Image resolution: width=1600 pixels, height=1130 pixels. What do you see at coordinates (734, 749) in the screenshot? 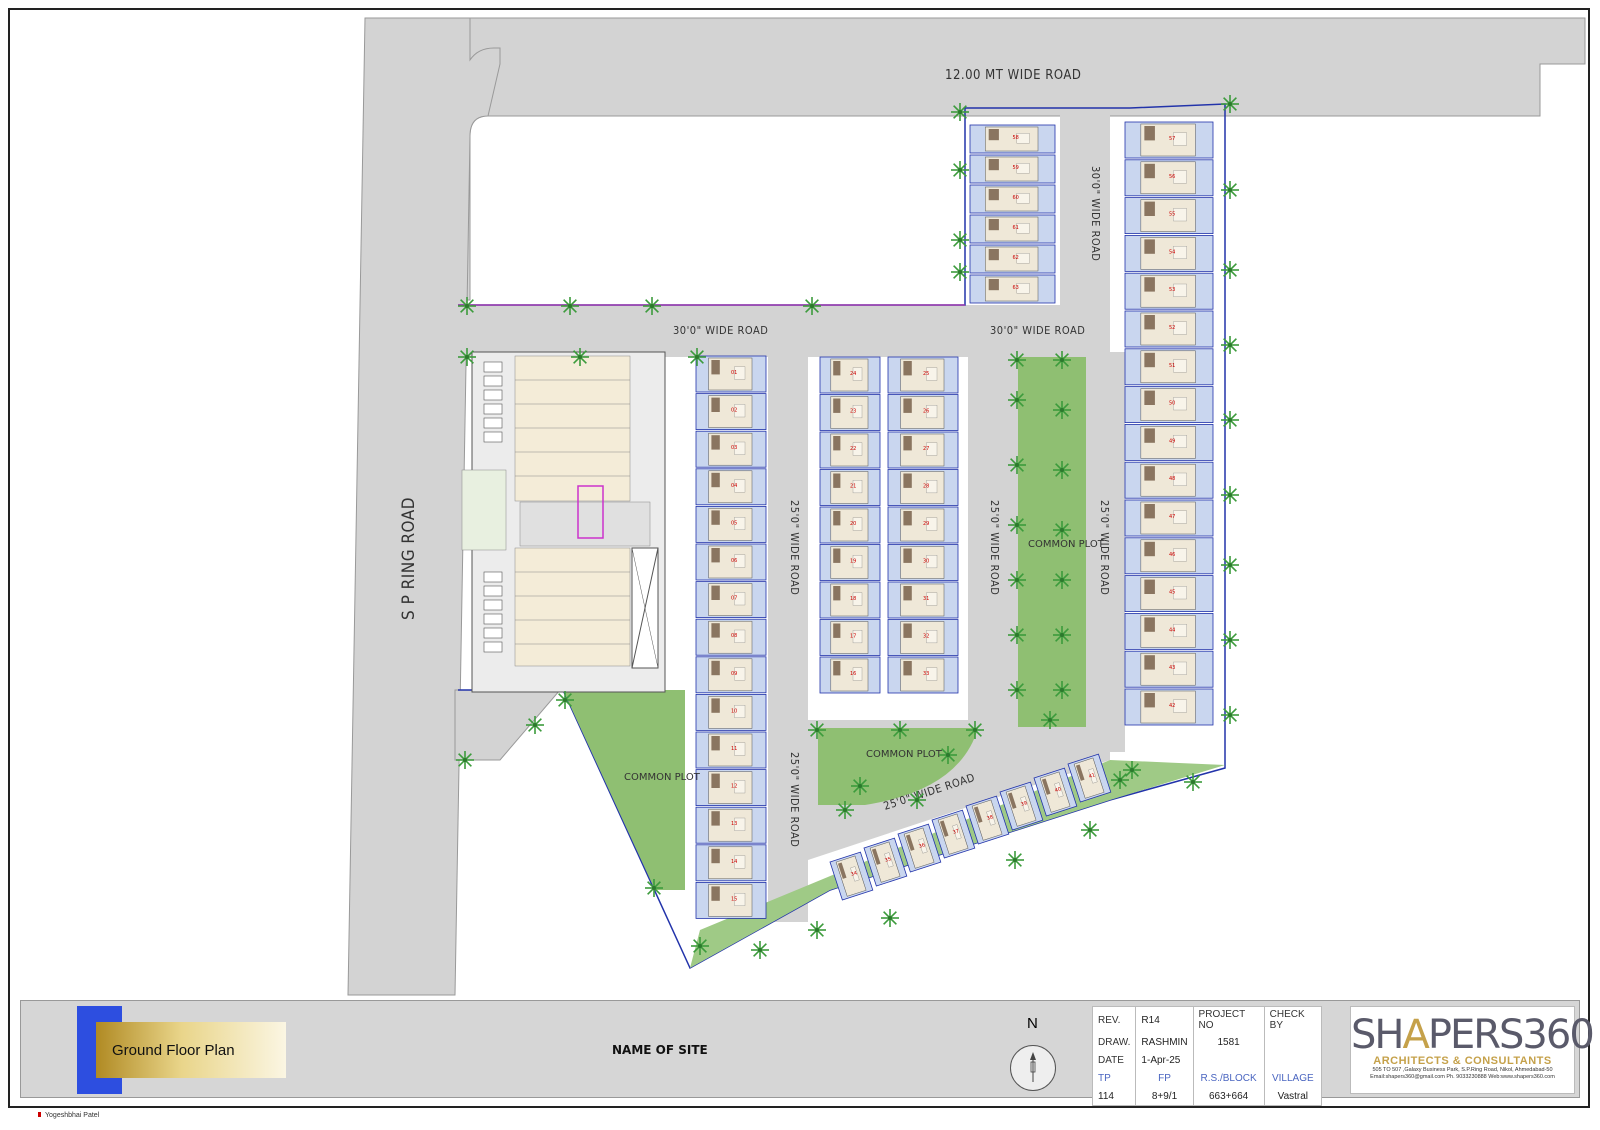
I see `unit-number: 11` at bounding box center [734, 749].